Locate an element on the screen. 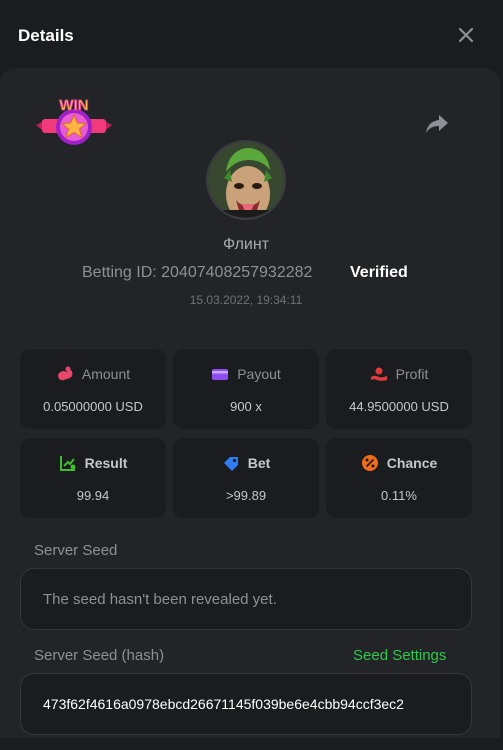  result-value: 99.94 is located at coordinates (93, 495).